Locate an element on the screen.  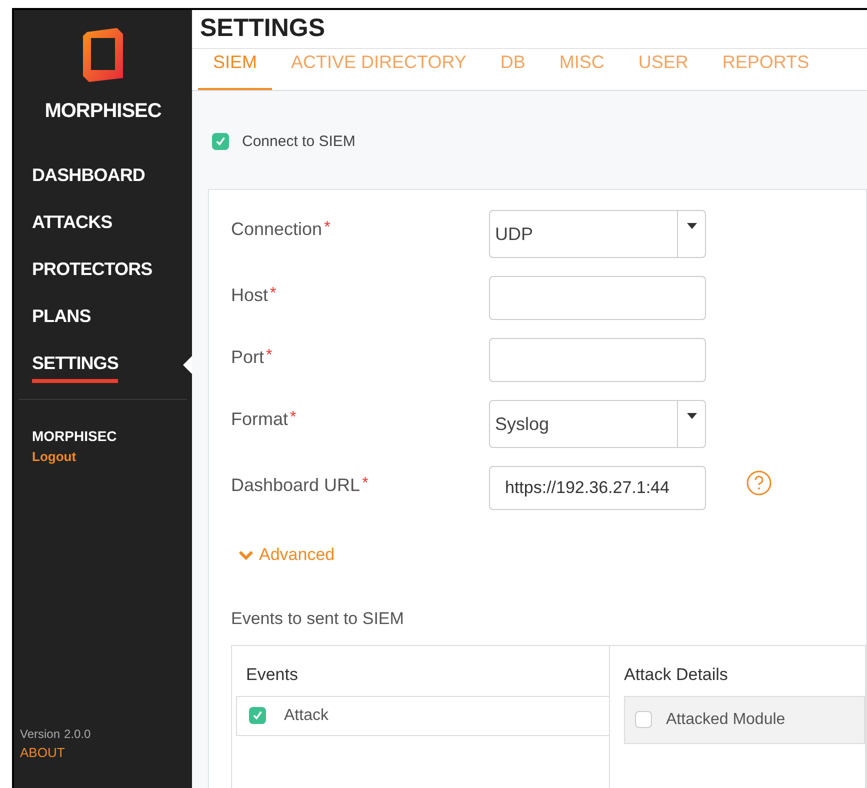
section-title: Events to sent to SIEM is located at coordinates (317, 619).